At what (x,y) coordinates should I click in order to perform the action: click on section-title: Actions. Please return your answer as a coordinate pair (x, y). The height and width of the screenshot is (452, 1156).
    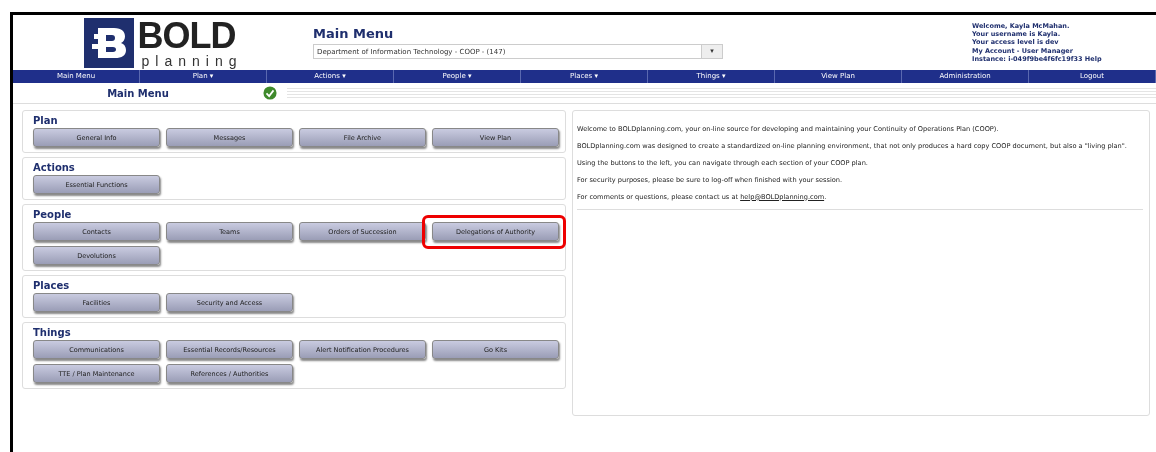
    Looking at the image, I should click on (54, 167).